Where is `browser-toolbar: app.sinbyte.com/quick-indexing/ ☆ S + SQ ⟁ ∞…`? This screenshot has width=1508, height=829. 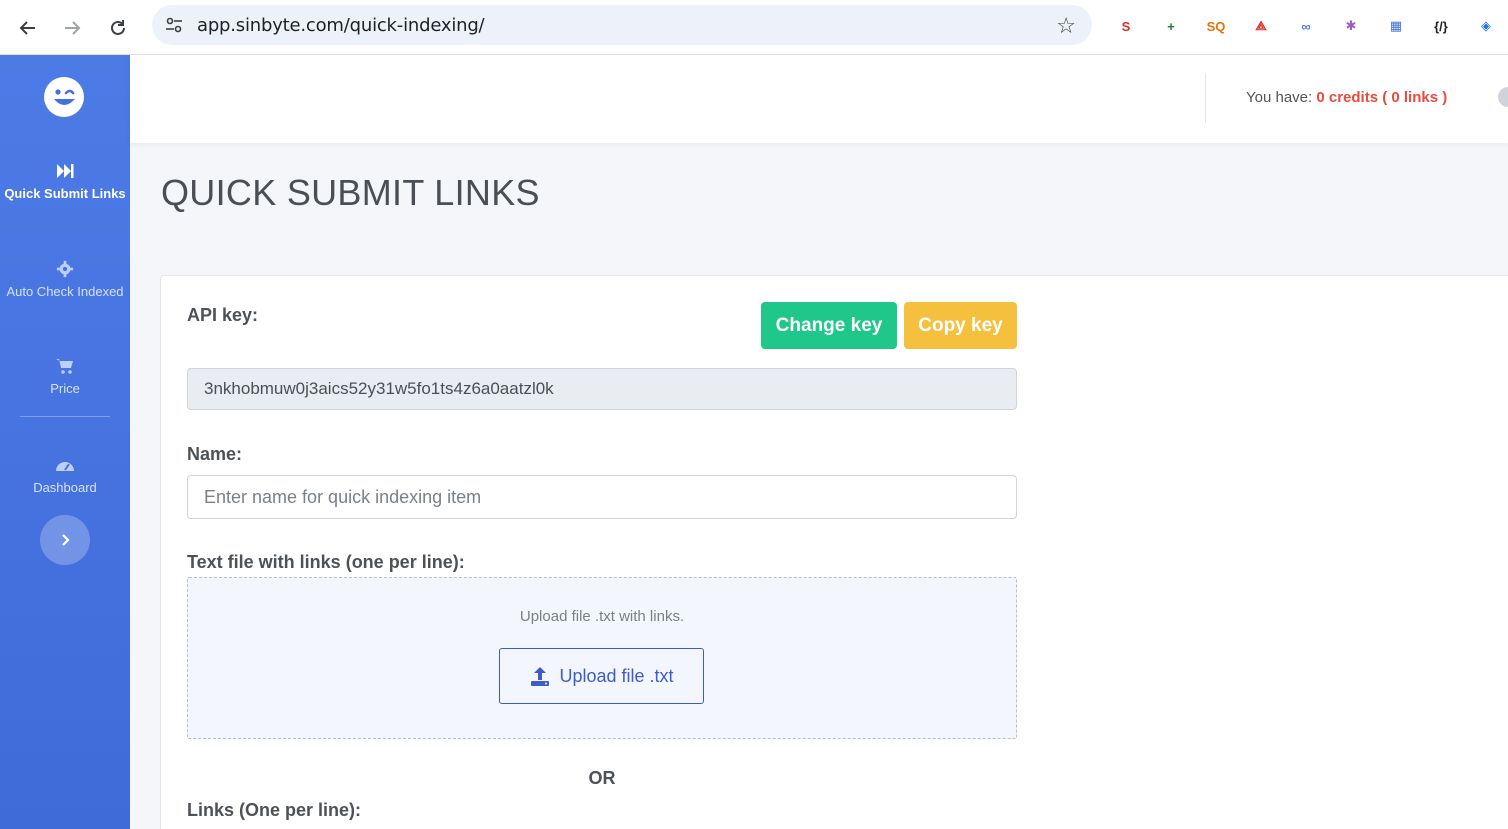
browser-toolbar: app.sinbyte.com/quick-indexing/ ☆ S + SQ ⟁ ∞… is located at coordinates (754, 27).